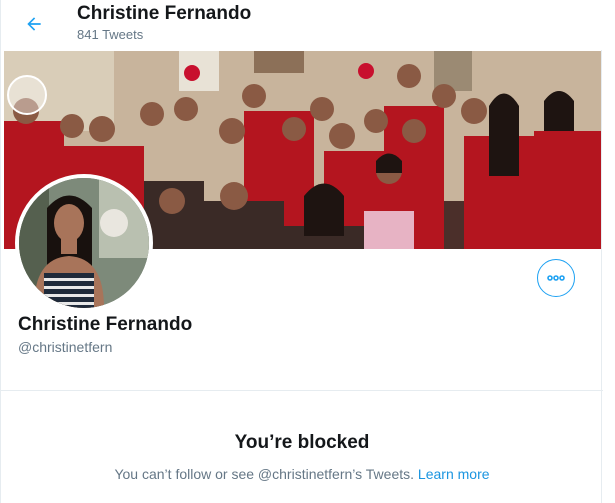 Image resolution: width=615 pixels, height=503 pixels. I want to click on arrow-left-icon, so click(34, 24).